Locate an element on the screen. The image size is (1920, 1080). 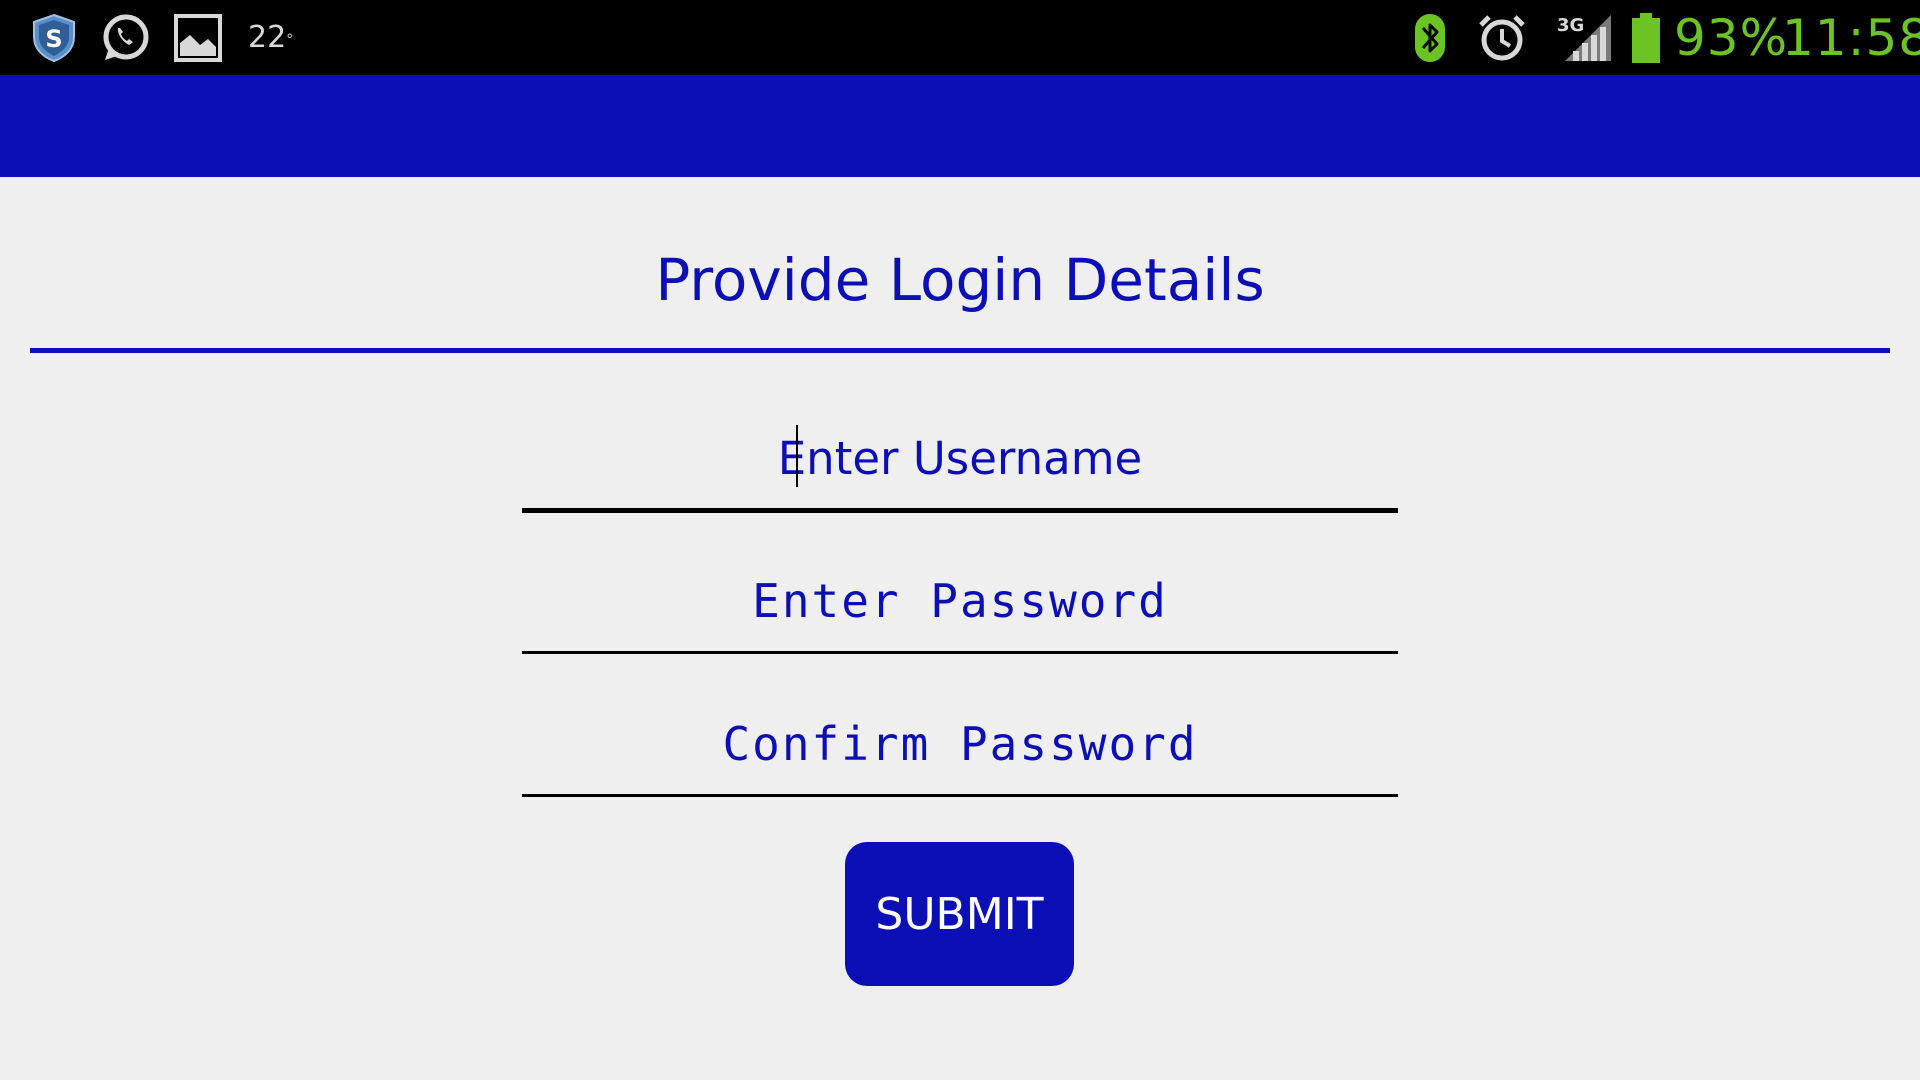
battery-icon is located at coordinates (1646, 38).